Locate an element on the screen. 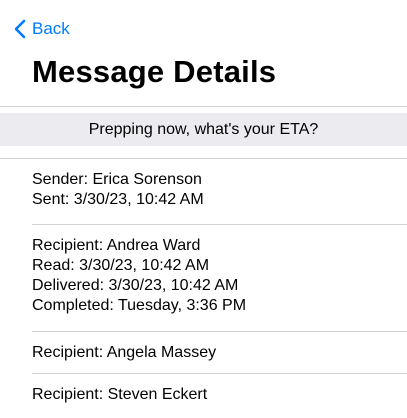 The height and width of the screenshot is (418, 407). message-divider is located at coordinates (203, 158).